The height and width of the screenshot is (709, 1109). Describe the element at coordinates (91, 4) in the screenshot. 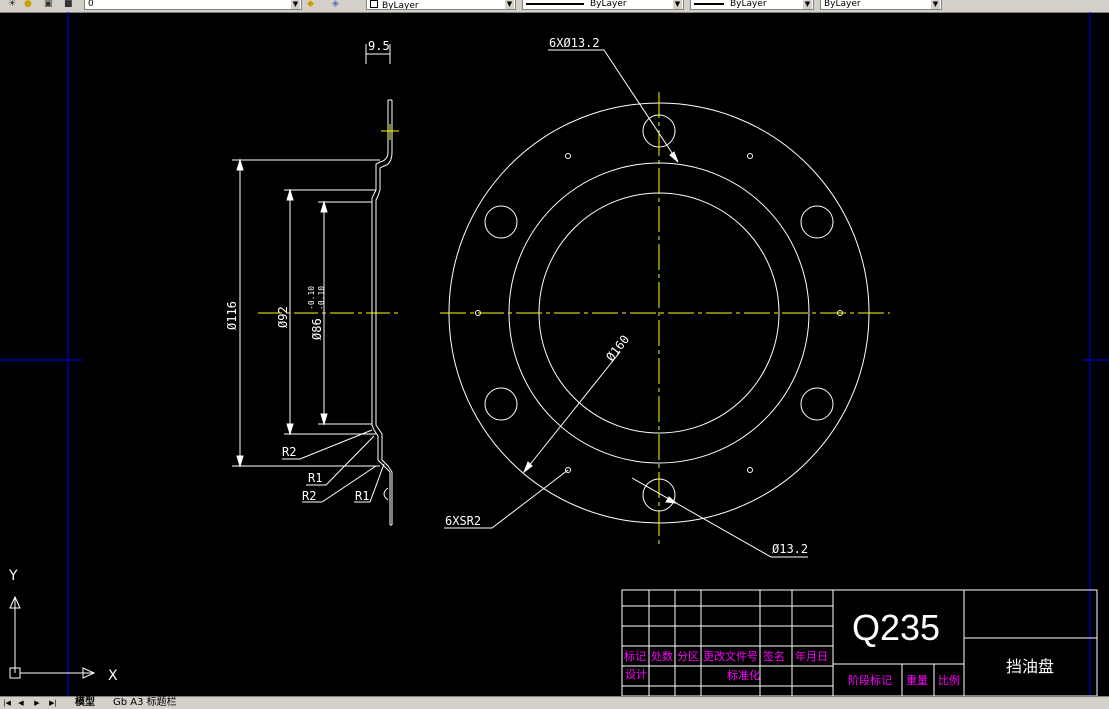

I see `layer-combo-value: 0` at that location.